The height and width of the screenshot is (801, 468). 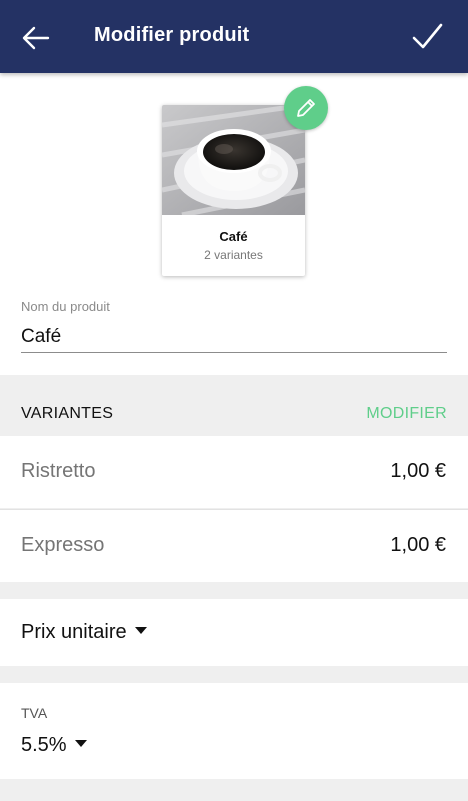 I want to click on product-name-label: Nom du produit, so click(x=65, y=306).